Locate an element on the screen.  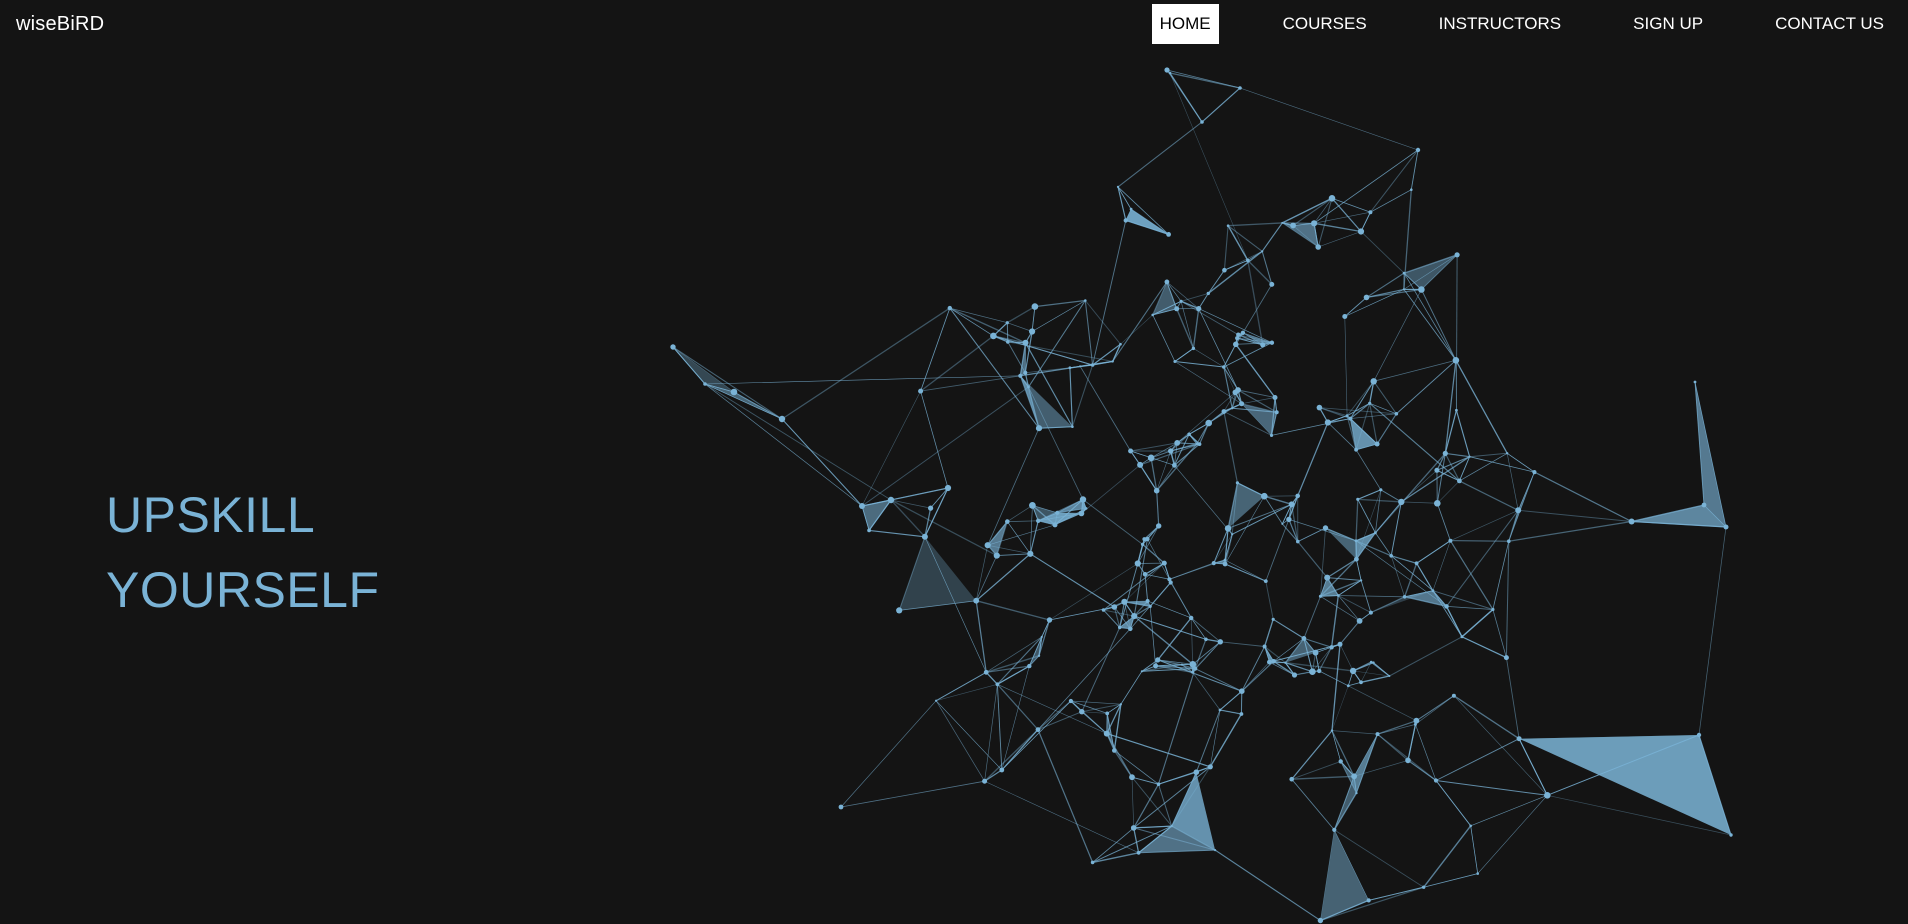
nav-link-sign-up: SIGN UP is located at coordinates (1668, 24).